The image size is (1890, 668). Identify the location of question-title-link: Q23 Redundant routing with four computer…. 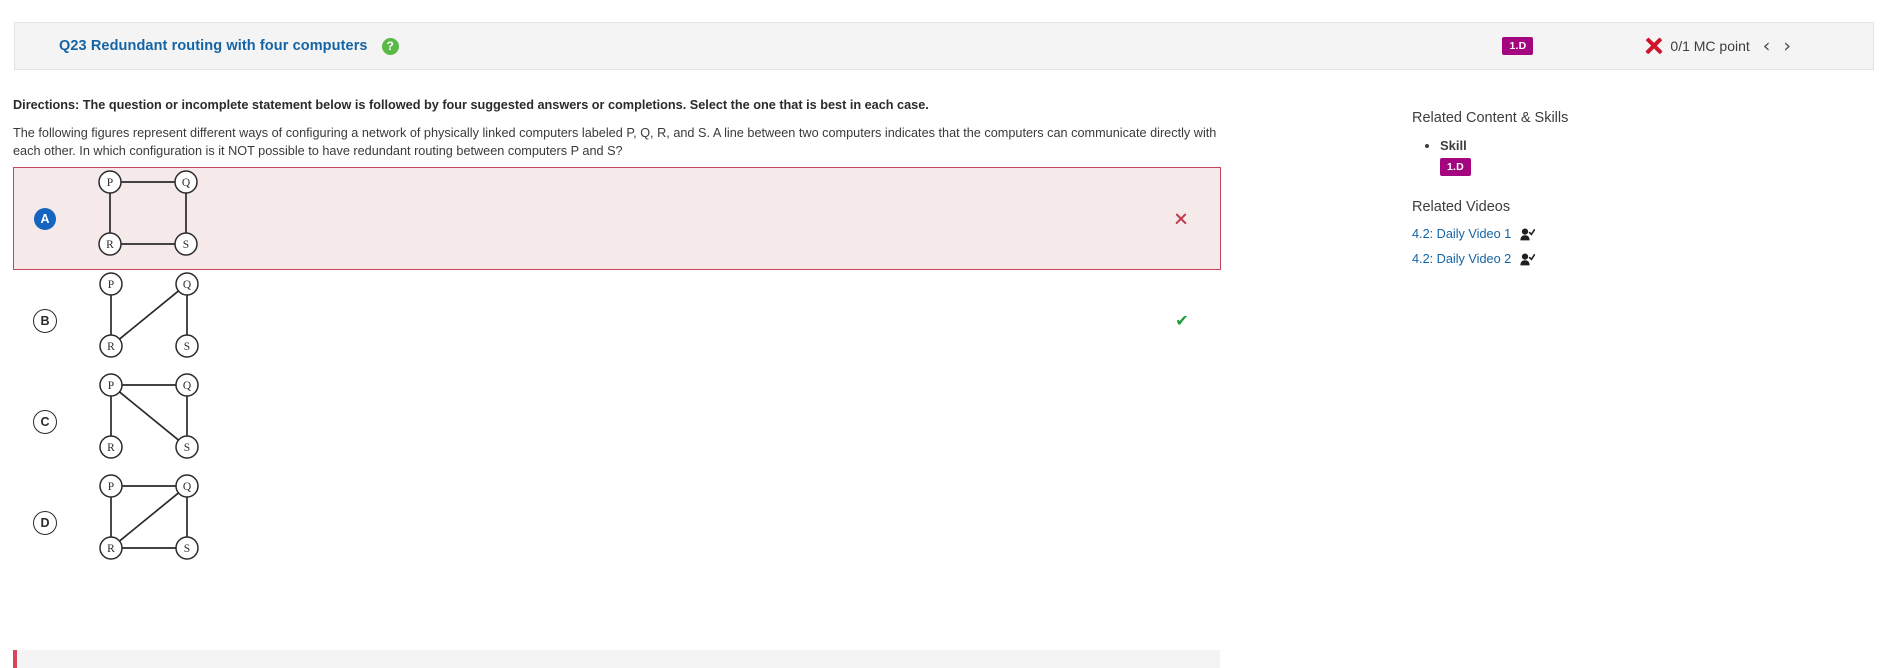
(213, 46).